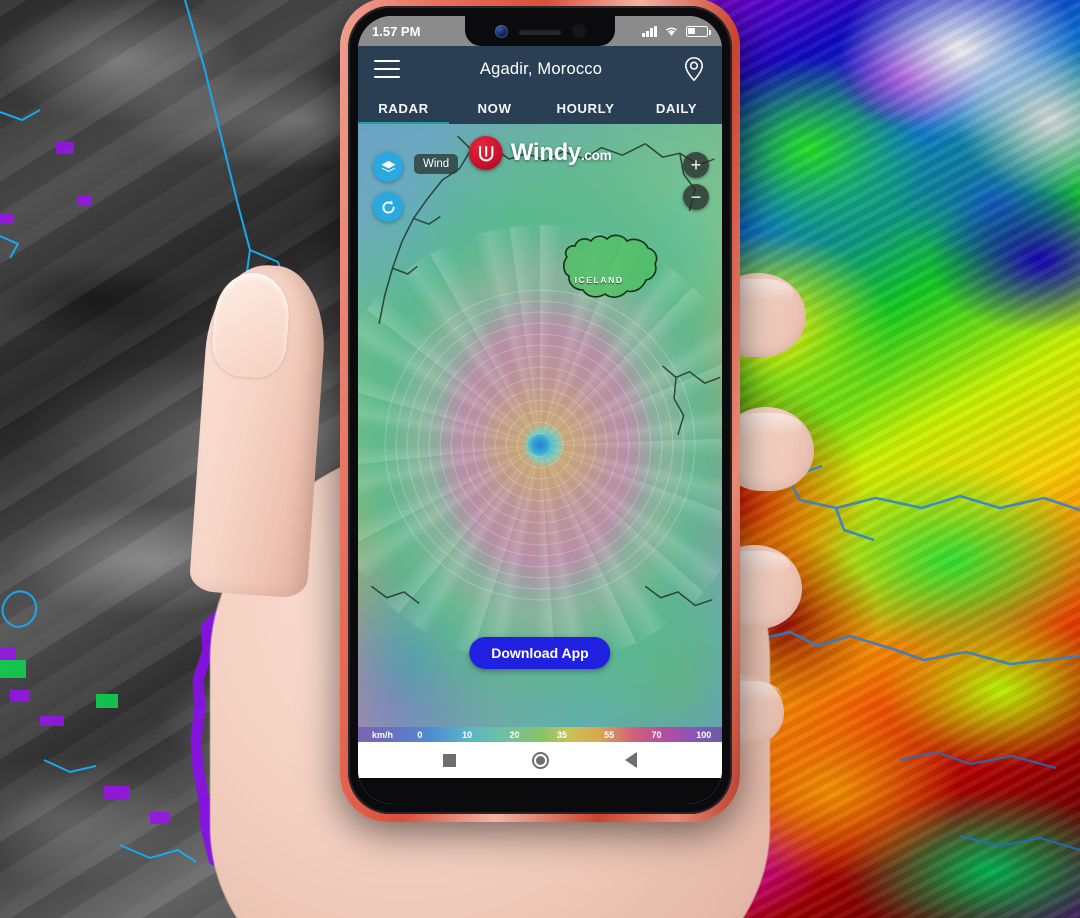 The image size is (1080, 918). I want to click on earpiece-speaker, so click(539, 31).